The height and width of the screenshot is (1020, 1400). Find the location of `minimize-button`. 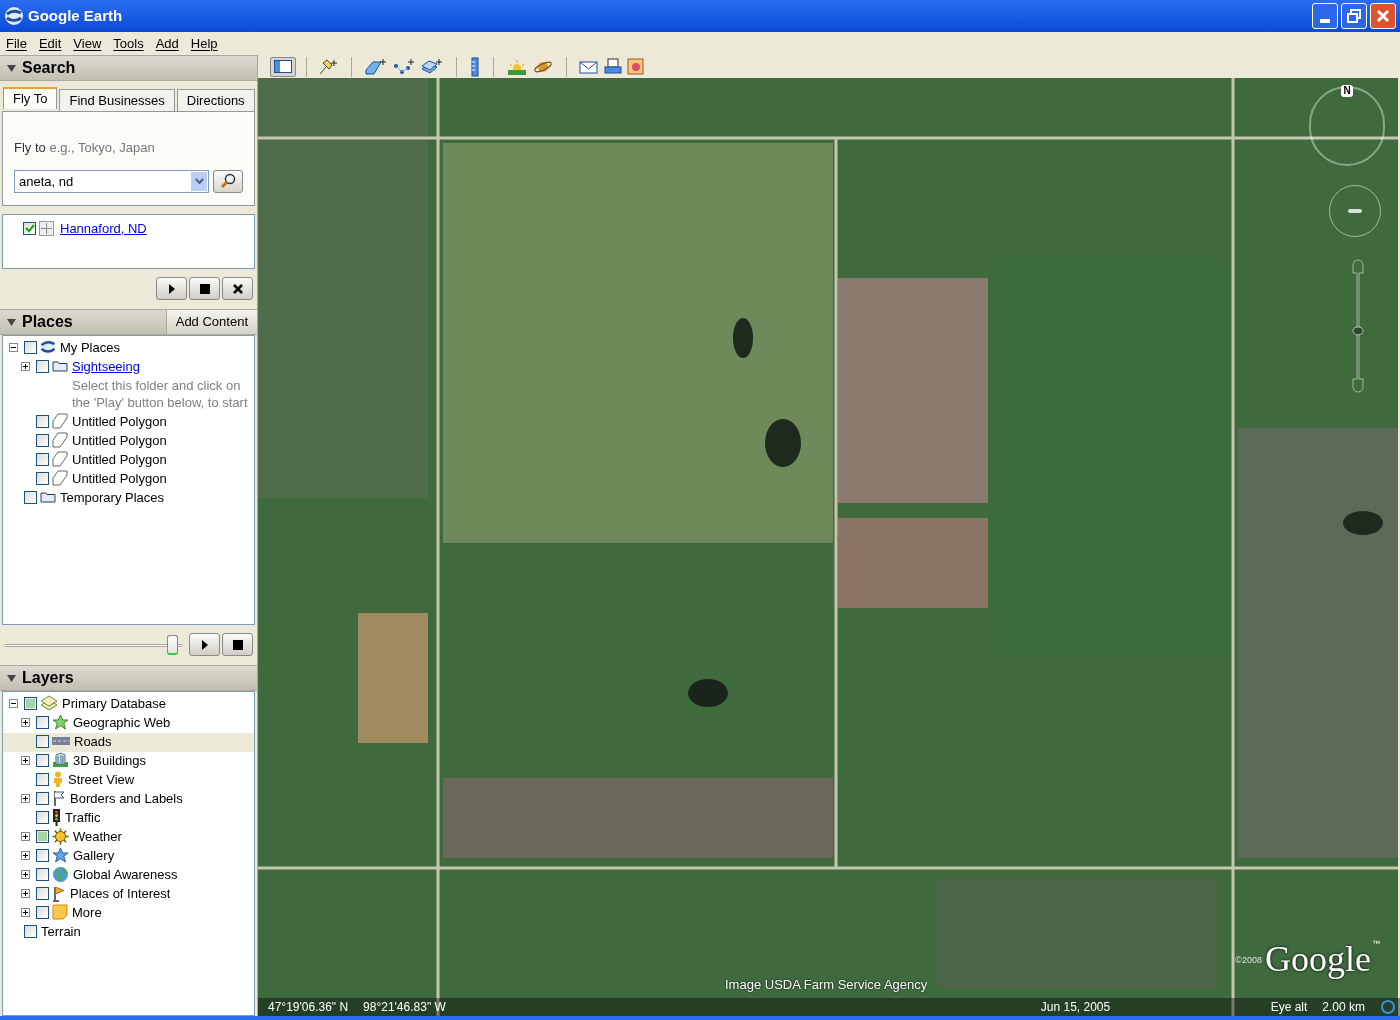

minimize-button is located at coordinates (1325, 16).